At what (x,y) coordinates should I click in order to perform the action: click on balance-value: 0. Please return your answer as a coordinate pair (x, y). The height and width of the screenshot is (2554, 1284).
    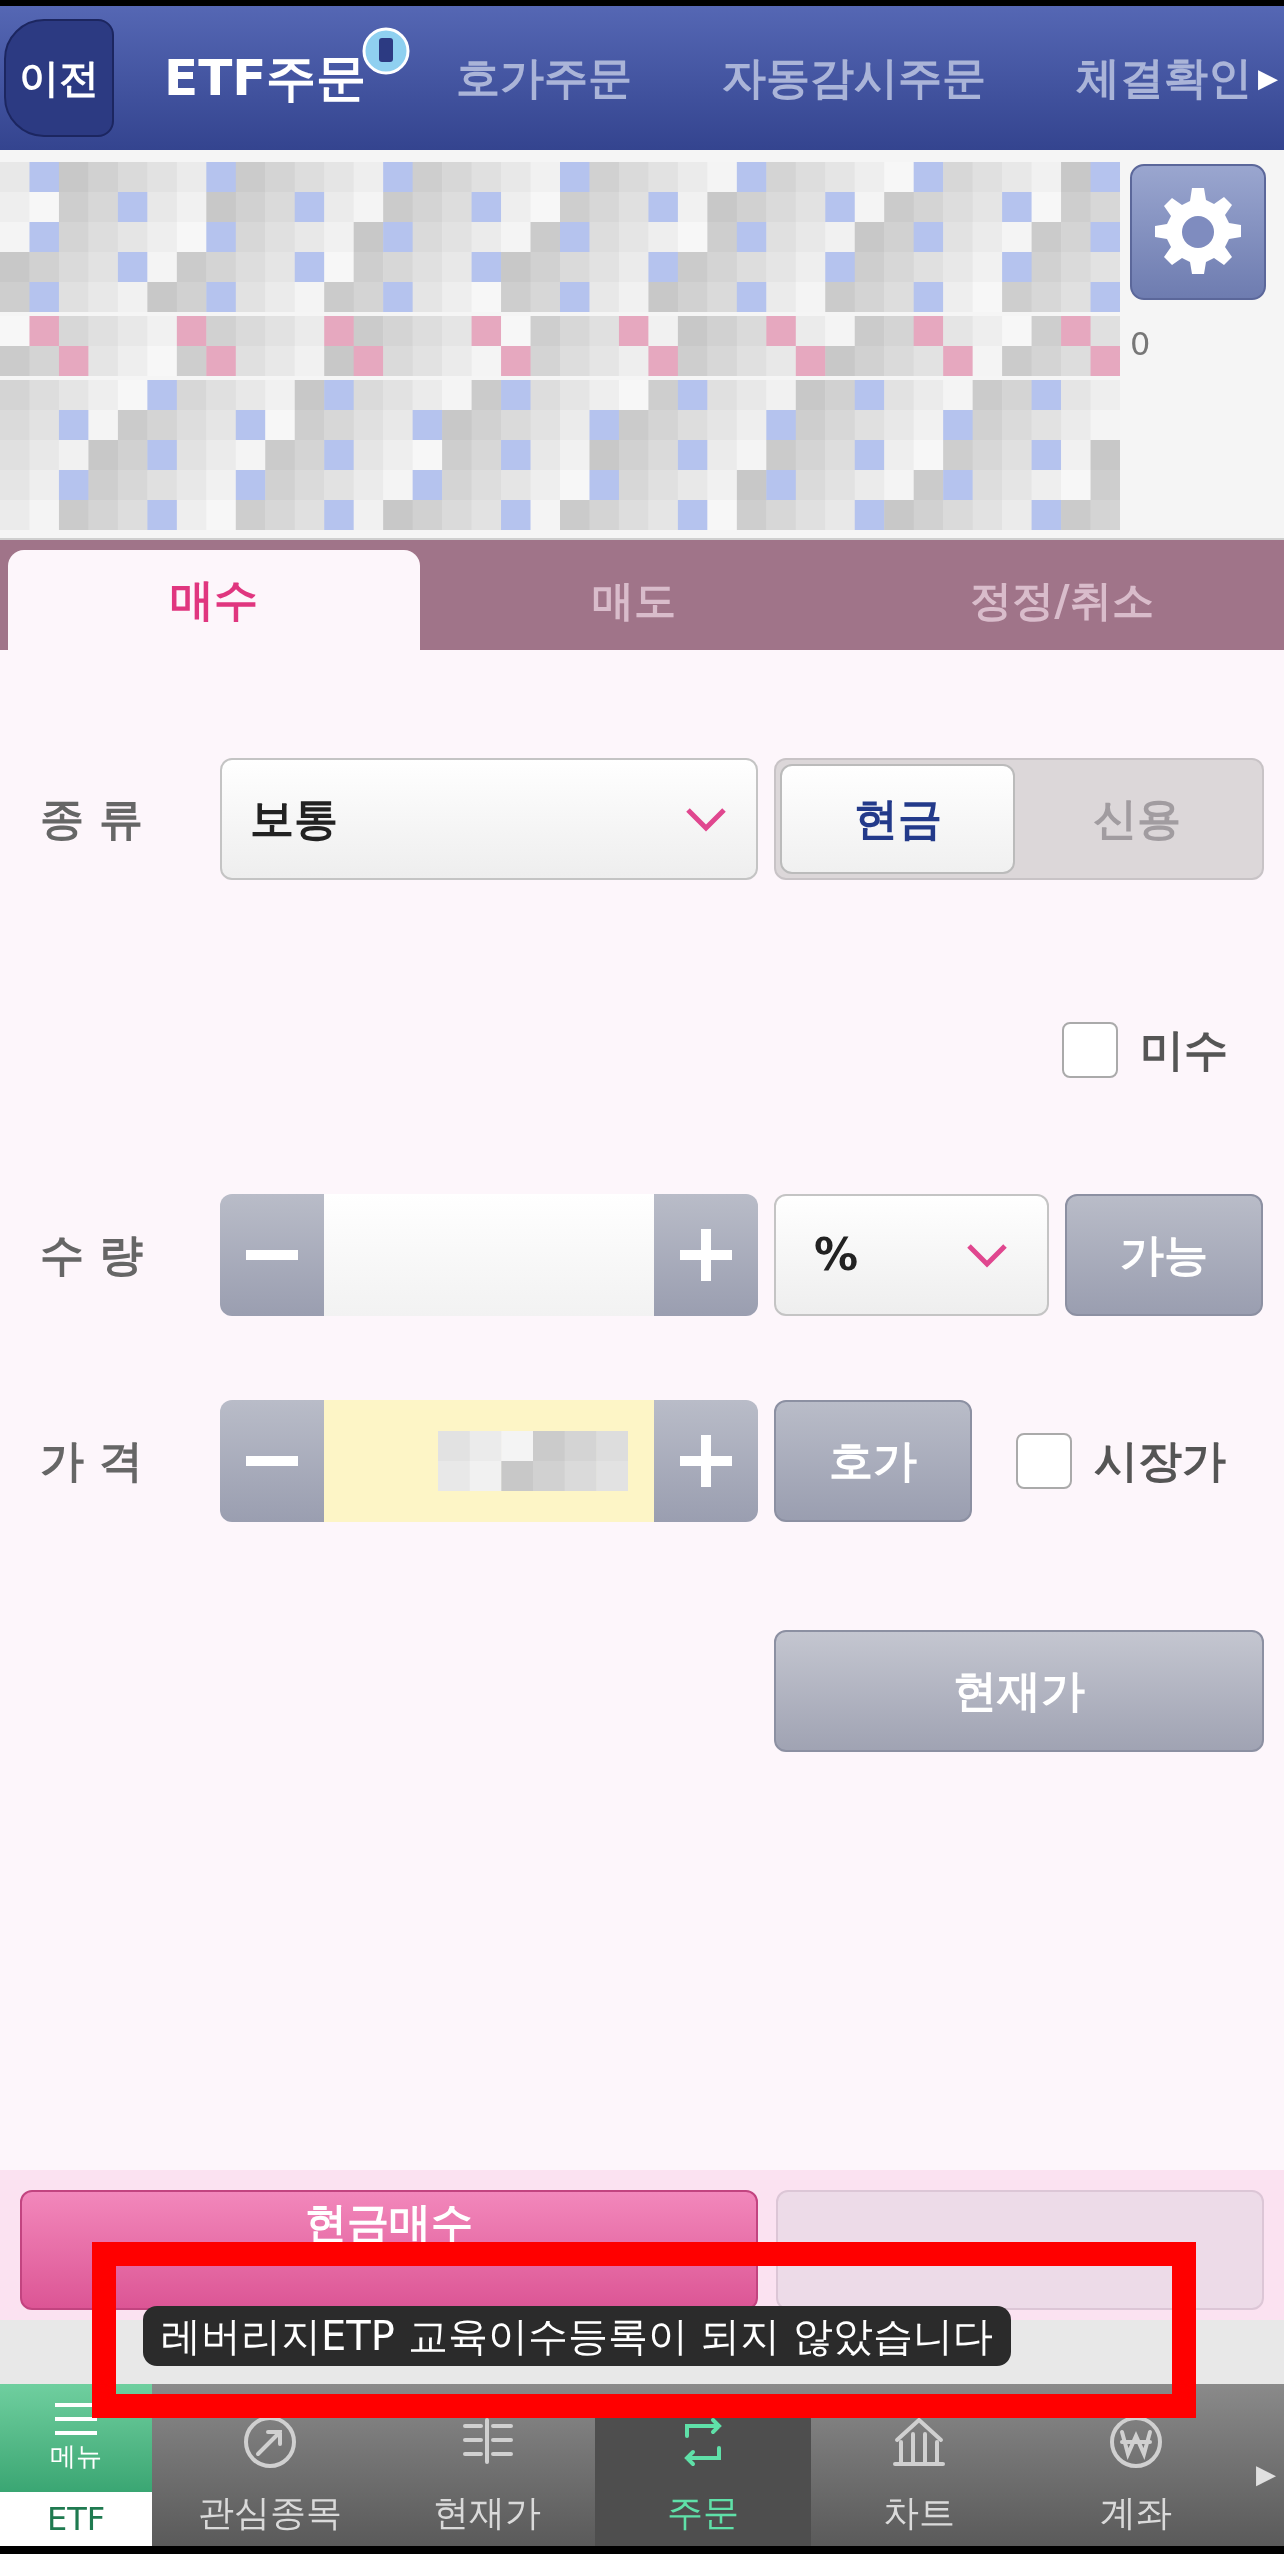
    Looking at the image, I should click on (1140, 344).